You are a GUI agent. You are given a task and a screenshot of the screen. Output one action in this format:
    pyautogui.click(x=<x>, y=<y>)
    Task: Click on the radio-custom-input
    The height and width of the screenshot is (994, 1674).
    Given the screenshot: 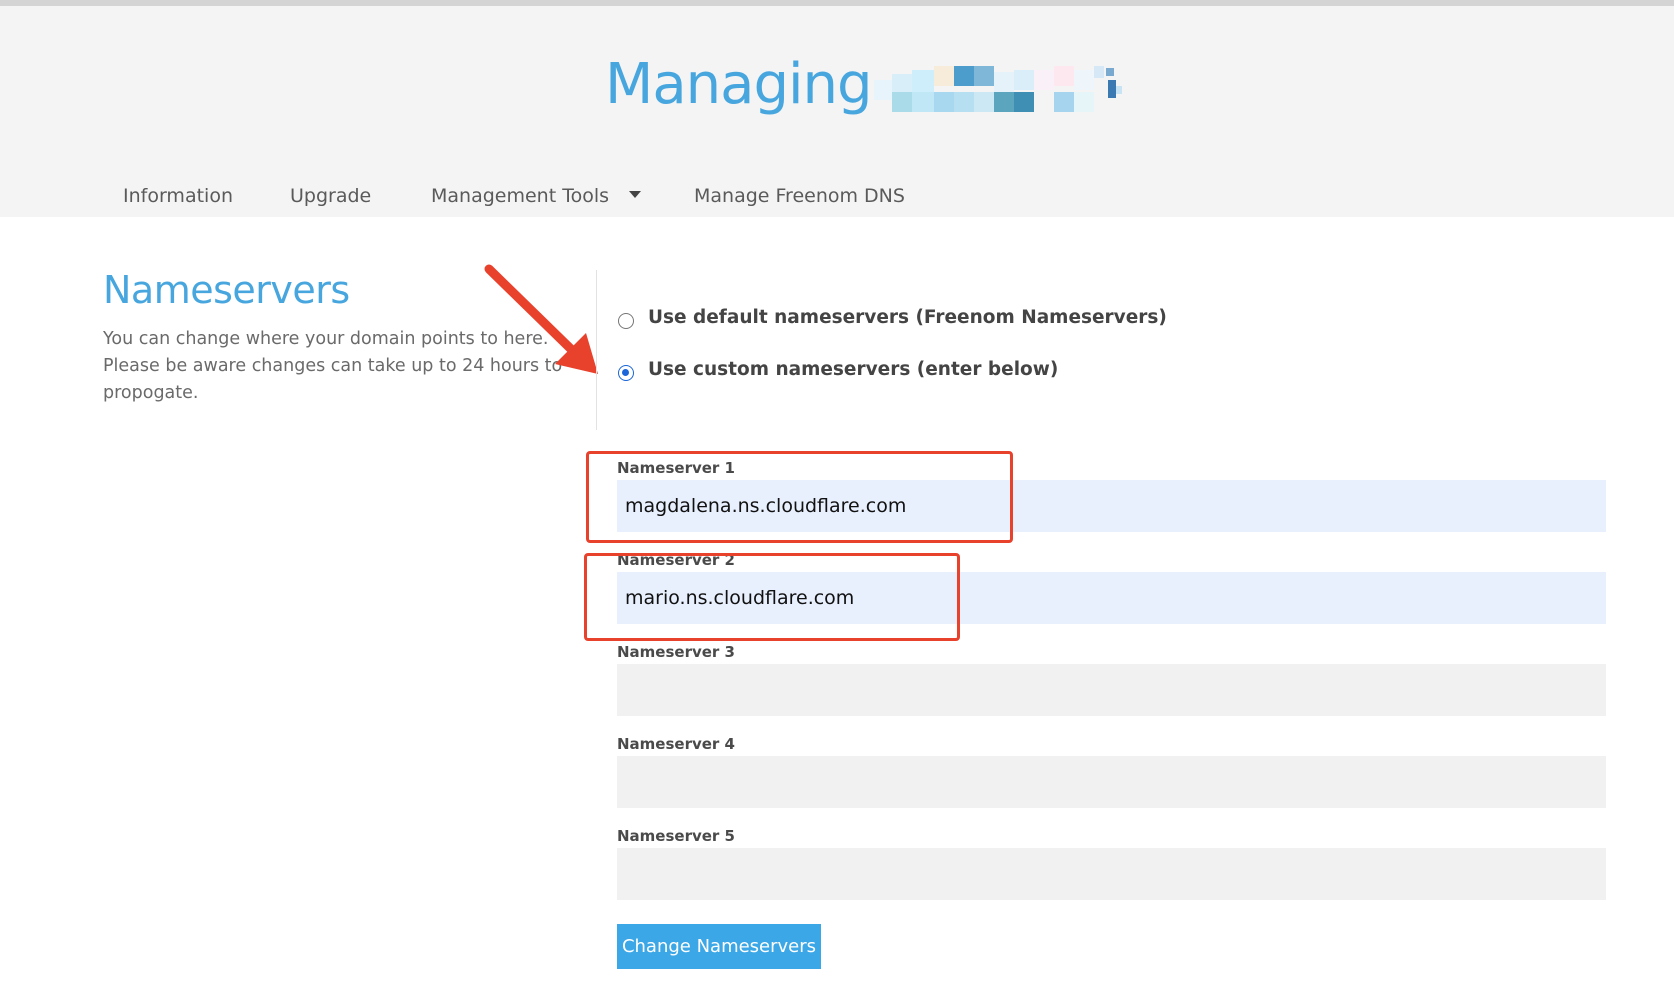 What is the action you would take?
    pyautogui.click(x=626, y=372)
    